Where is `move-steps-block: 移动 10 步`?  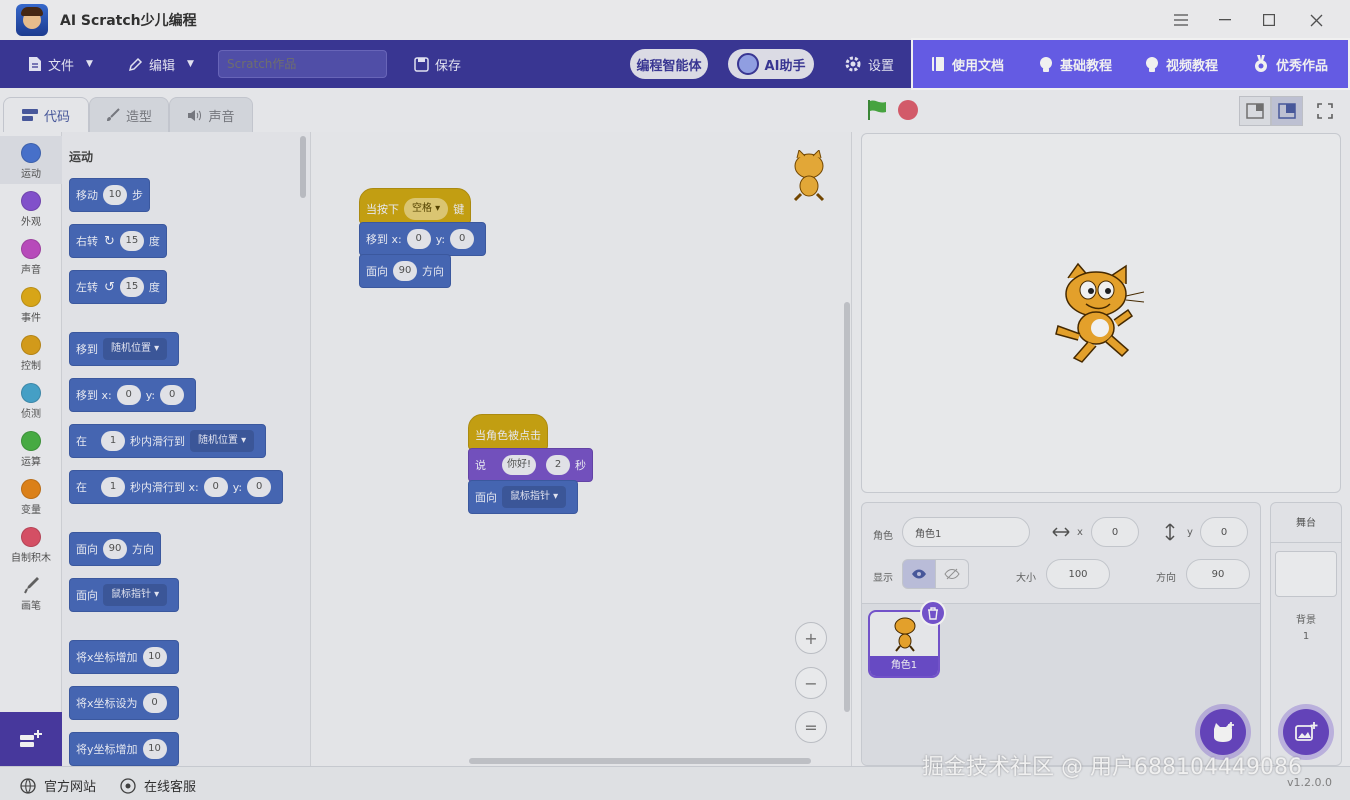 move-steps-block: 移动 10 步 is located at coordinates (109, 195).